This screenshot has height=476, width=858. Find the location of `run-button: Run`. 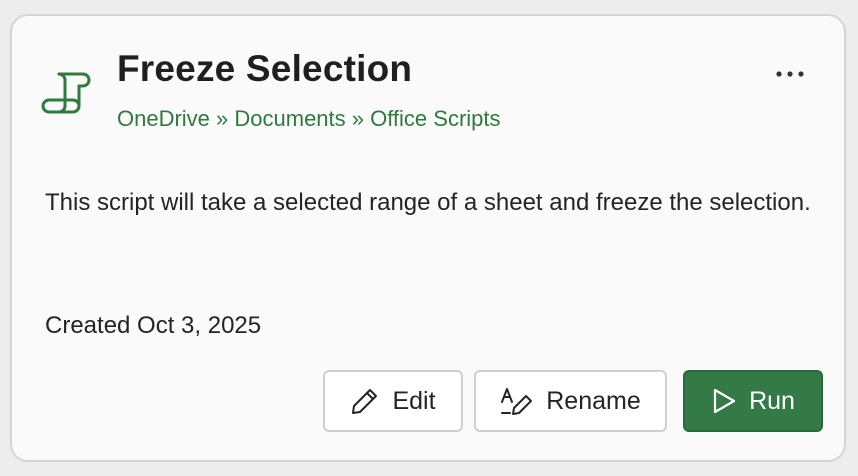

run-button: Run is located at coordinates (753, 401).